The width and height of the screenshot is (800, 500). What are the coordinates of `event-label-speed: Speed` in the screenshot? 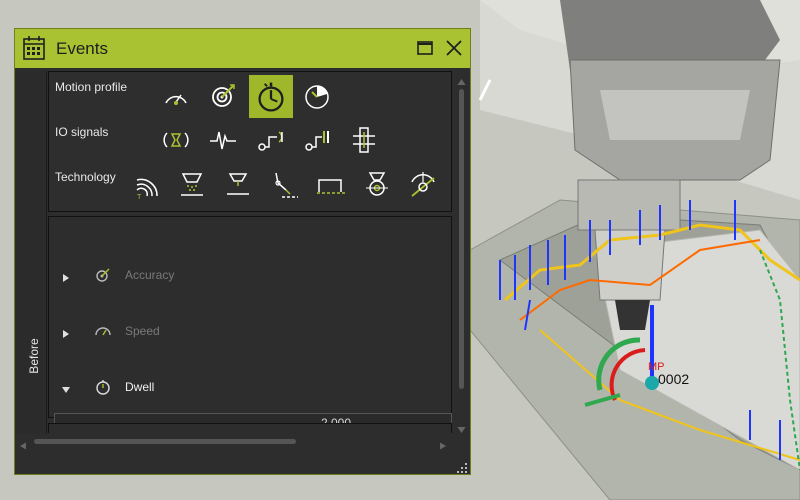 It's located at (142, 331).